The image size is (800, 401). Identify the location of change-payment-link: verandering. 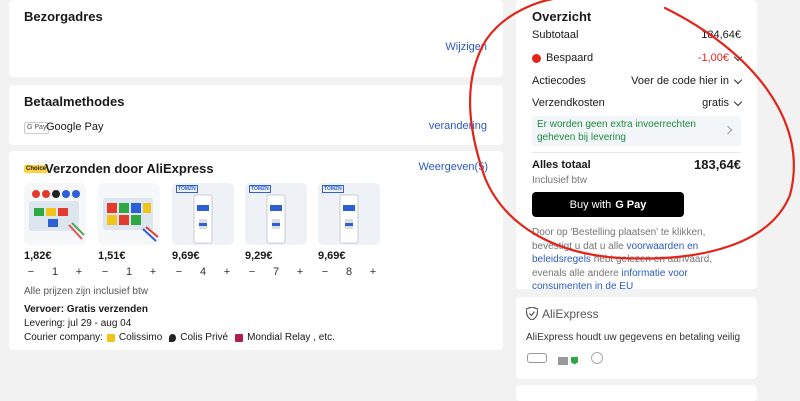
(458, 126).